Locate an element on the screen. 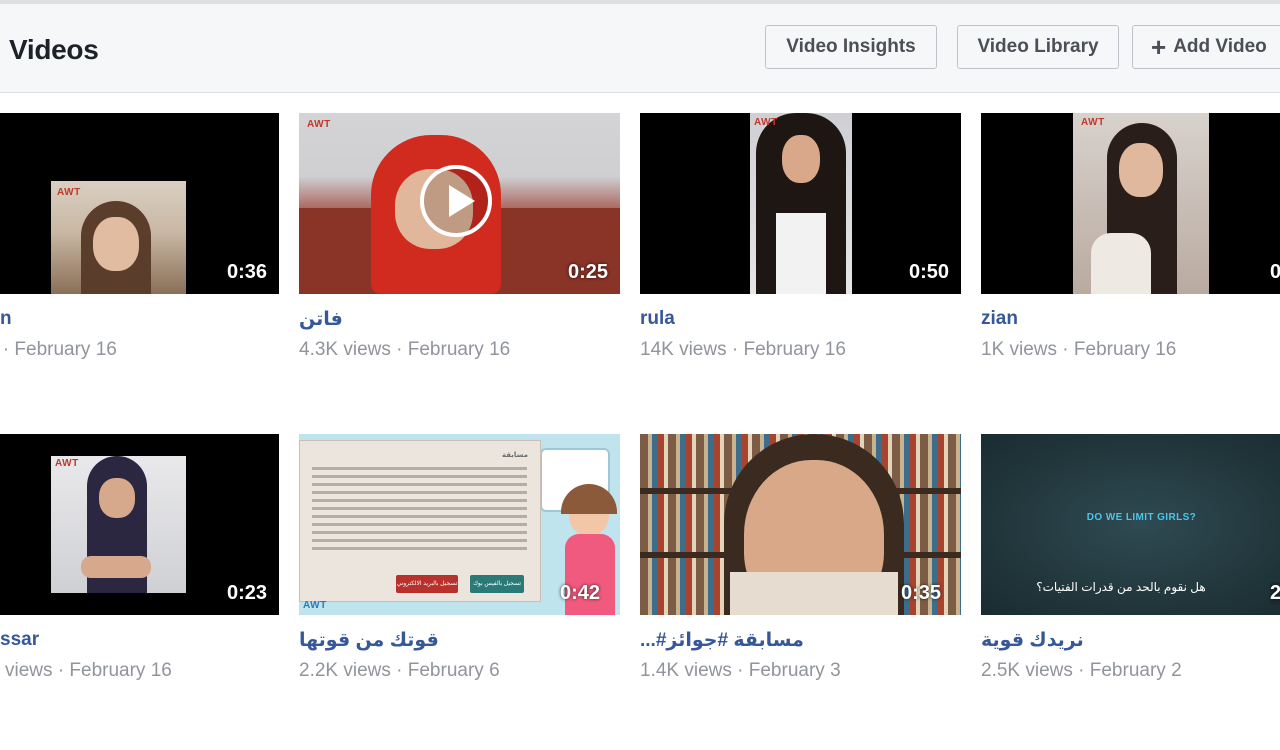  document-heading: مسابقة is located at coordinates (515, 455).